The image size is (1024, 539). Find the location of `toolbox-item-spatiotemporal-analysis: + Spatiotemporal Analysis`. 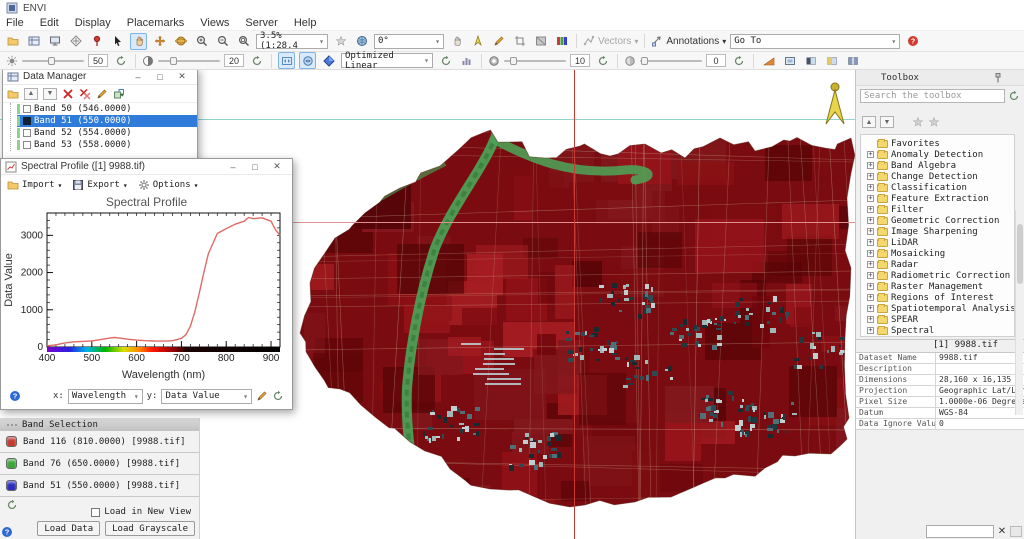

toolbox-item-spatiotemporal-analysis: + Spatiotemporal Analysis is located at coordinates (940, 308).